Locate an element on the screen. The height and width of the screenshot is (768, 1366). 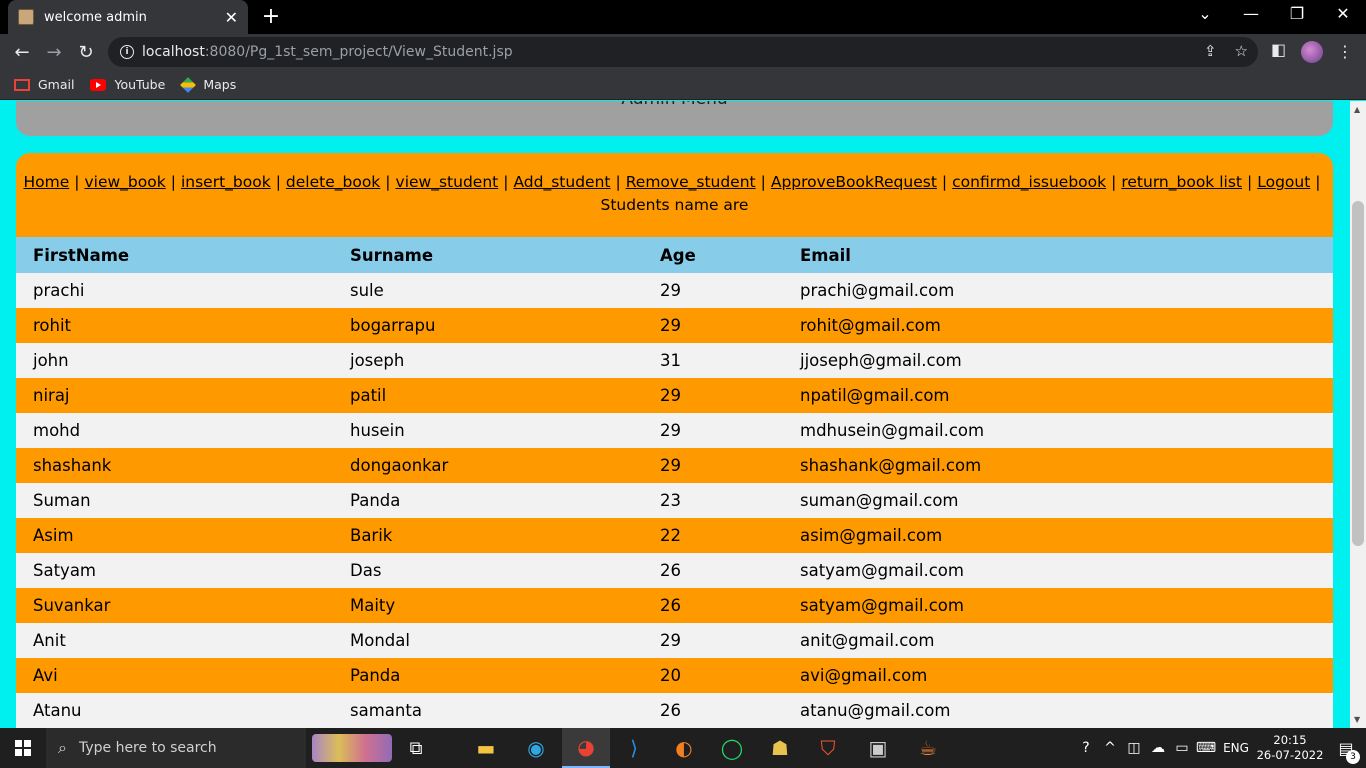
window-close-icon: ✕ is located at coordinates (1343, 13).